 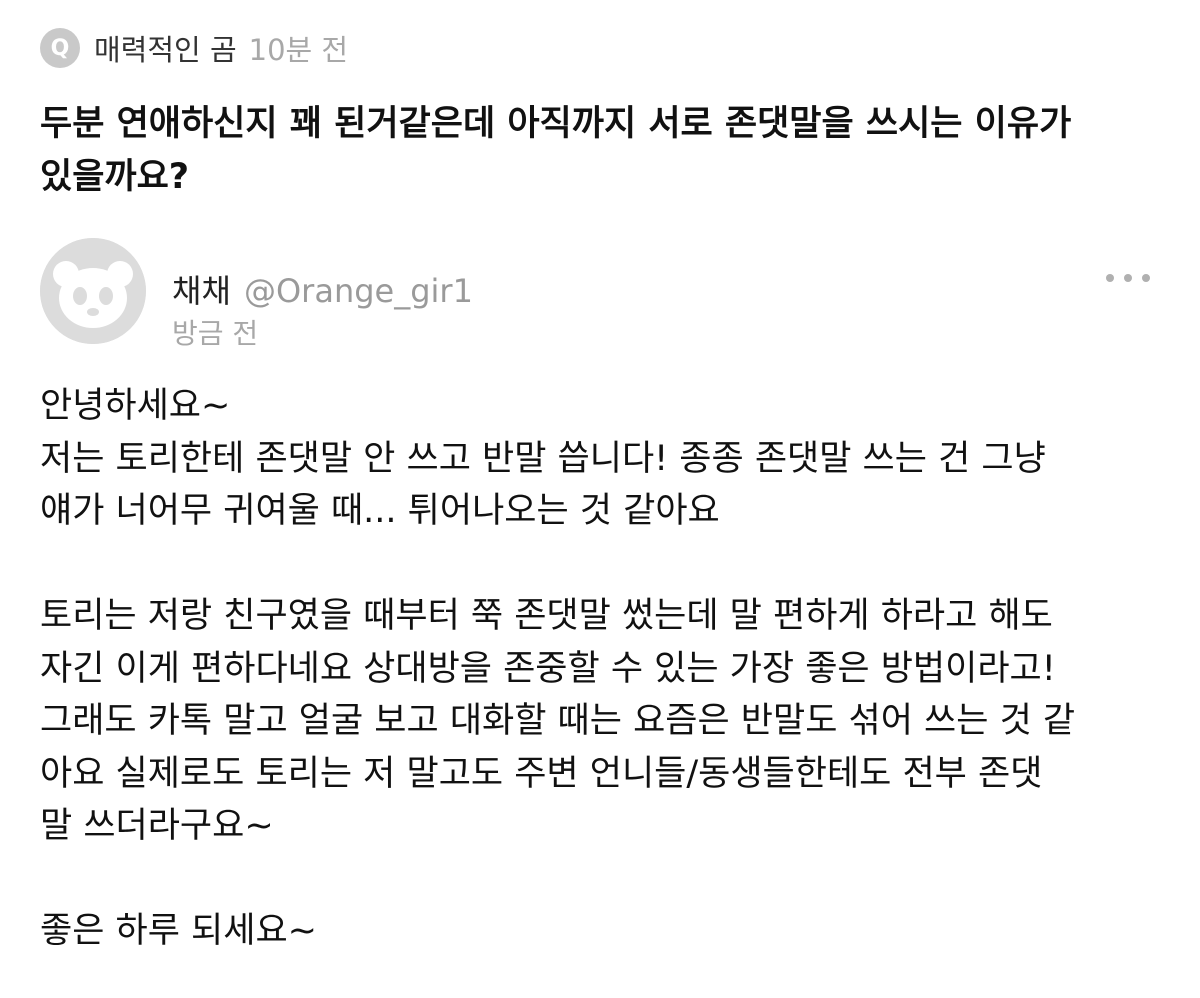 I want to click on question-meta: Q 매력적인 곰 10분 전, so click(x=600, y=48).